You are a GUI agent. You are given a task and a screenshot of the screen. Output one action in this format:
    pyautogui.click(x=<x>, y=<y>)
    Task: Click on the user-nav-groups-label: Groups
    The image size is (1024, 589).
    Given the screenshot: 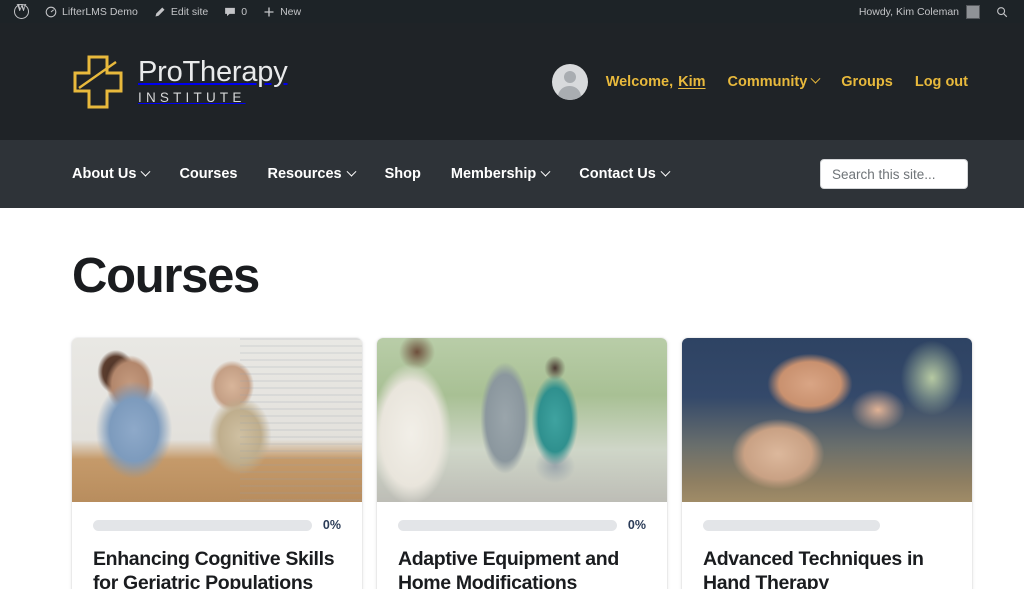 What is the action you would take?
    pyautogui.click(x=867, y=81)
    